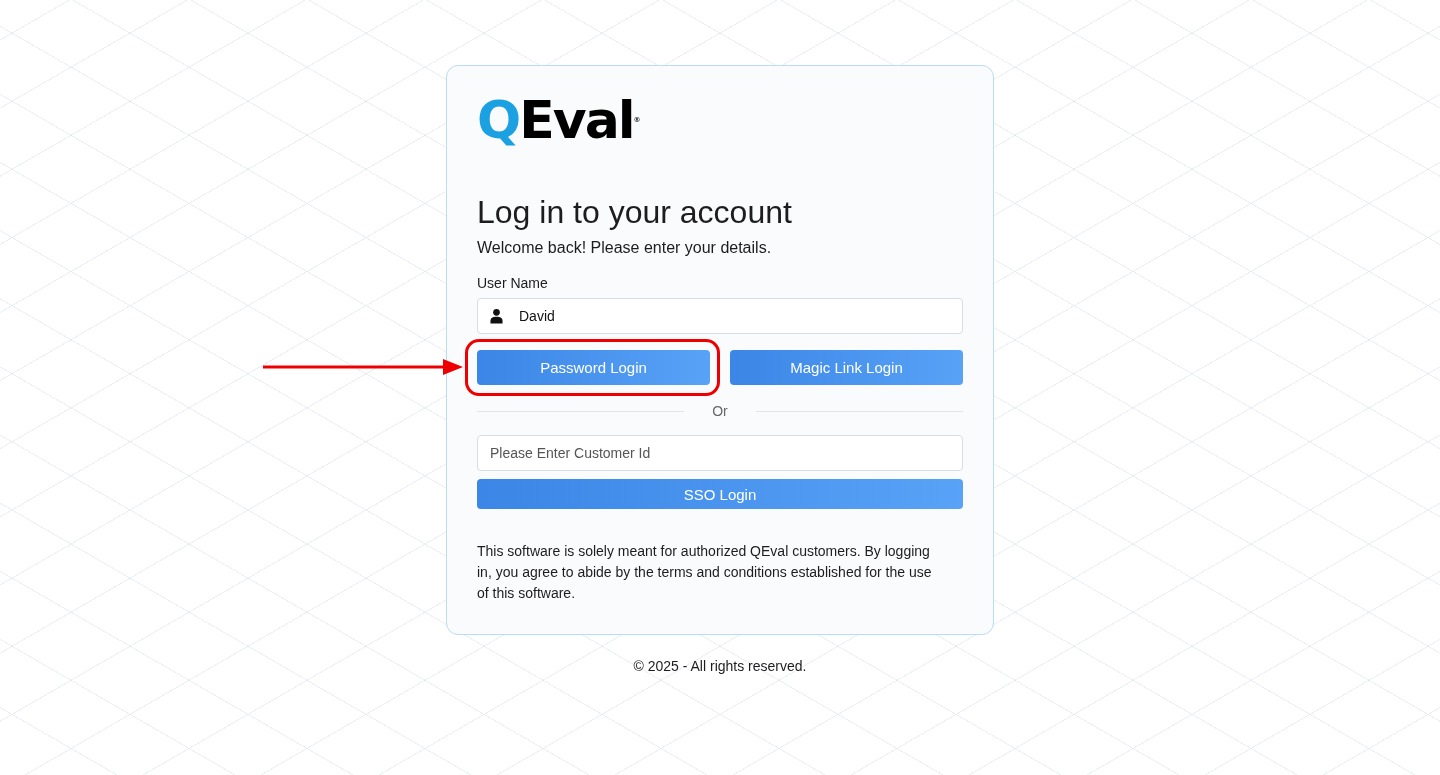  I want to click on copyright-text: © 2025 - All rights reserved., so click(720, 666).